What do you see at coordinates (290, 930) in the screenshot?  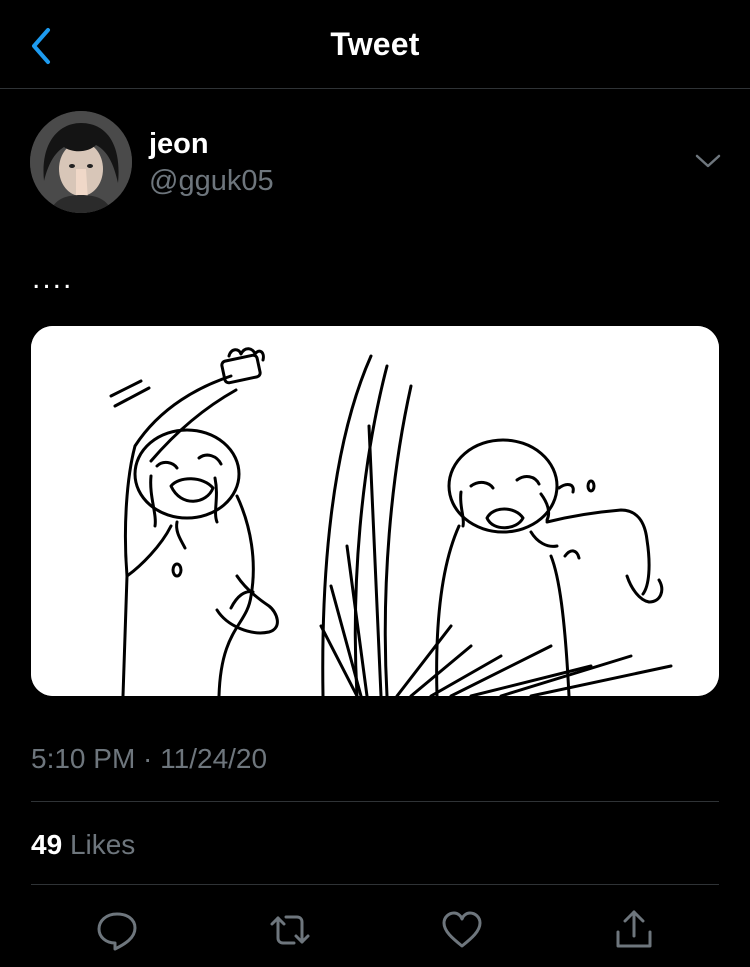 I see `retweet-icon` at bounding box center [290, 930].